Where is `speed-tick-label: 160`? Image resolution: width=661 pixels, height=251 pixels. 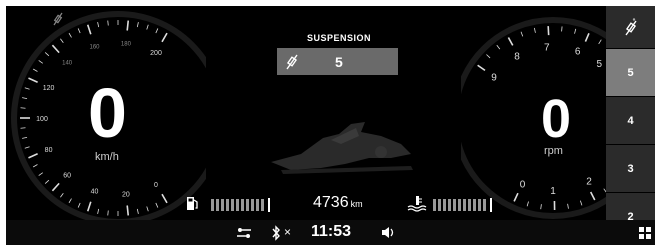 speed-tick-label: 160 is located at coordinates (95, 48).